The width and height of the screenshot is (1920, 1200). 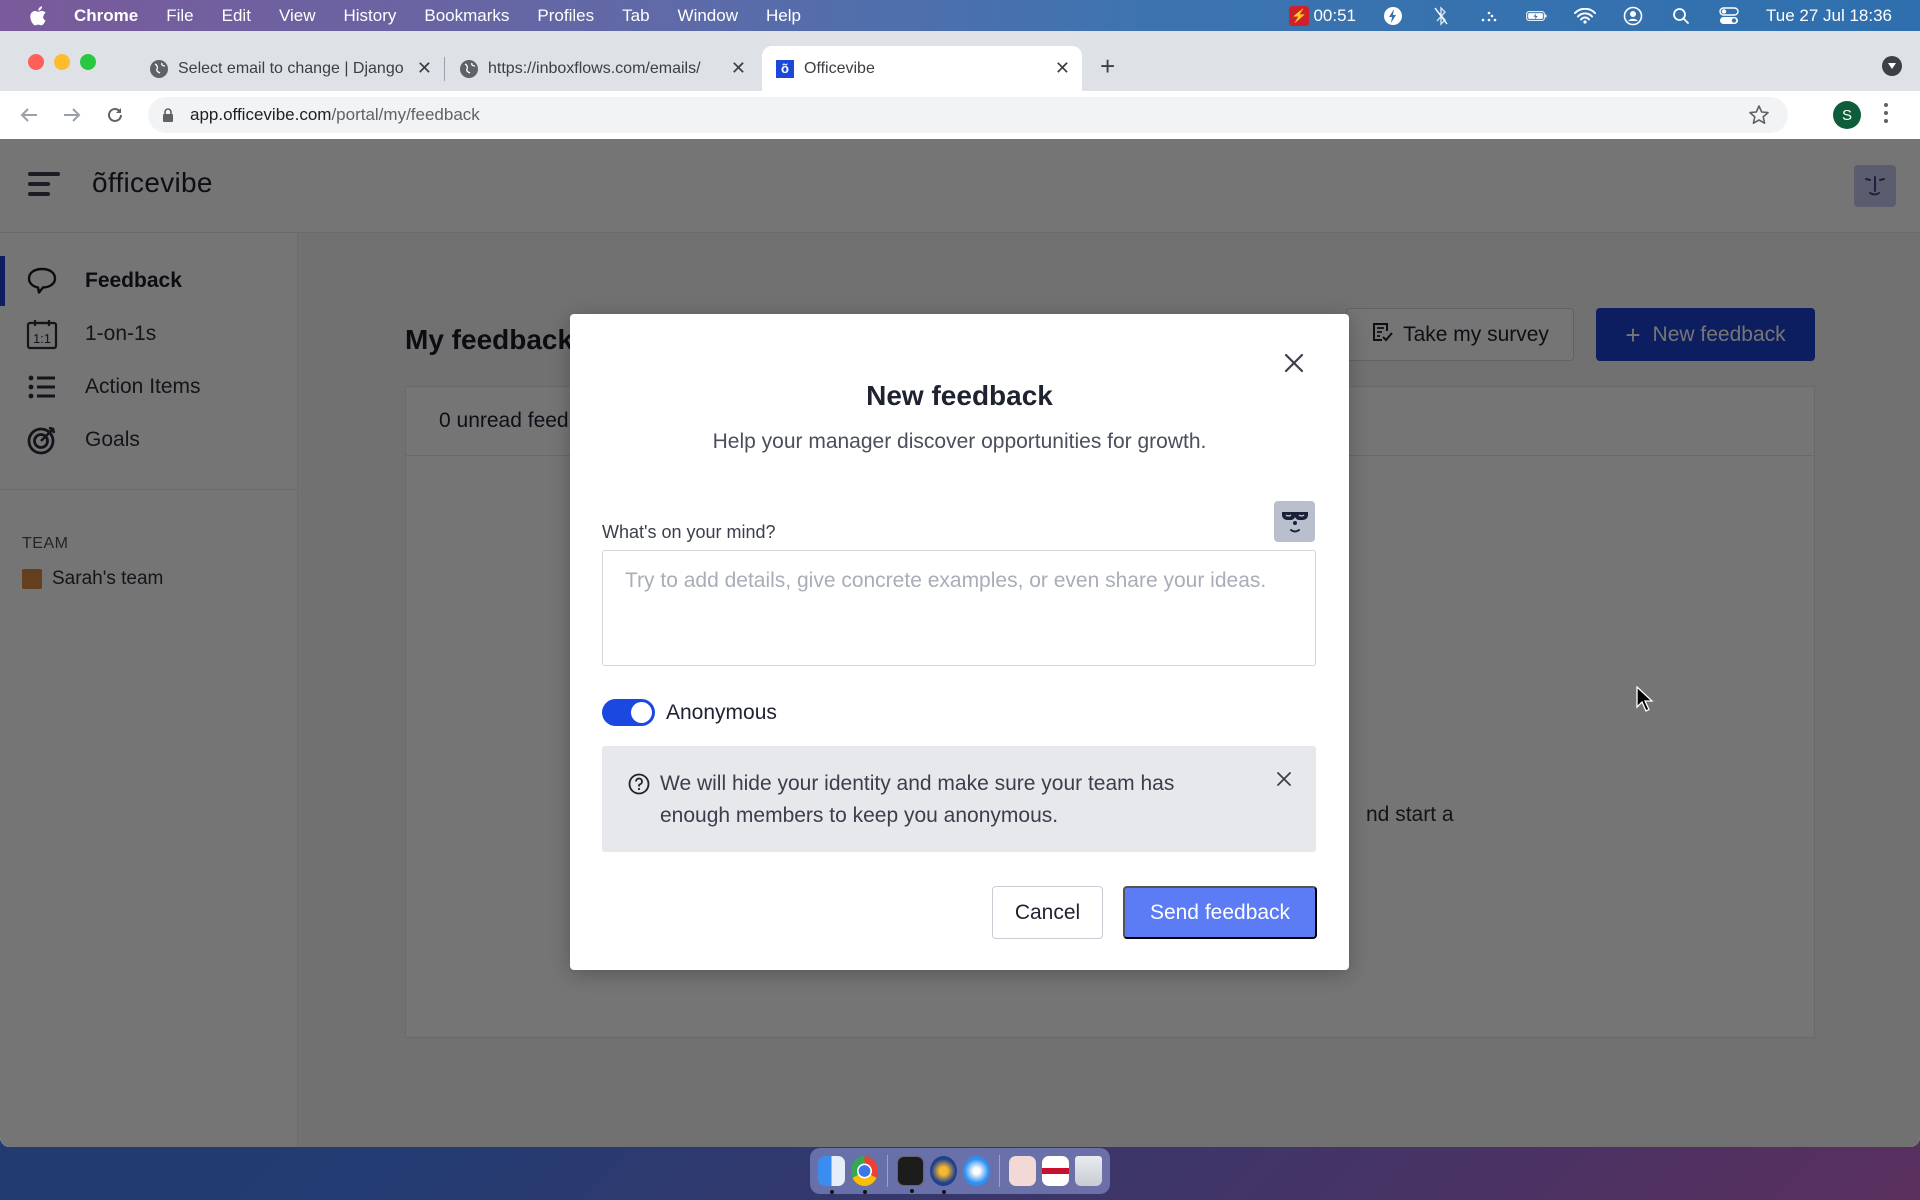 I want to click on feedback-field-label: What's on your mind?, so click(x=689, y=532).